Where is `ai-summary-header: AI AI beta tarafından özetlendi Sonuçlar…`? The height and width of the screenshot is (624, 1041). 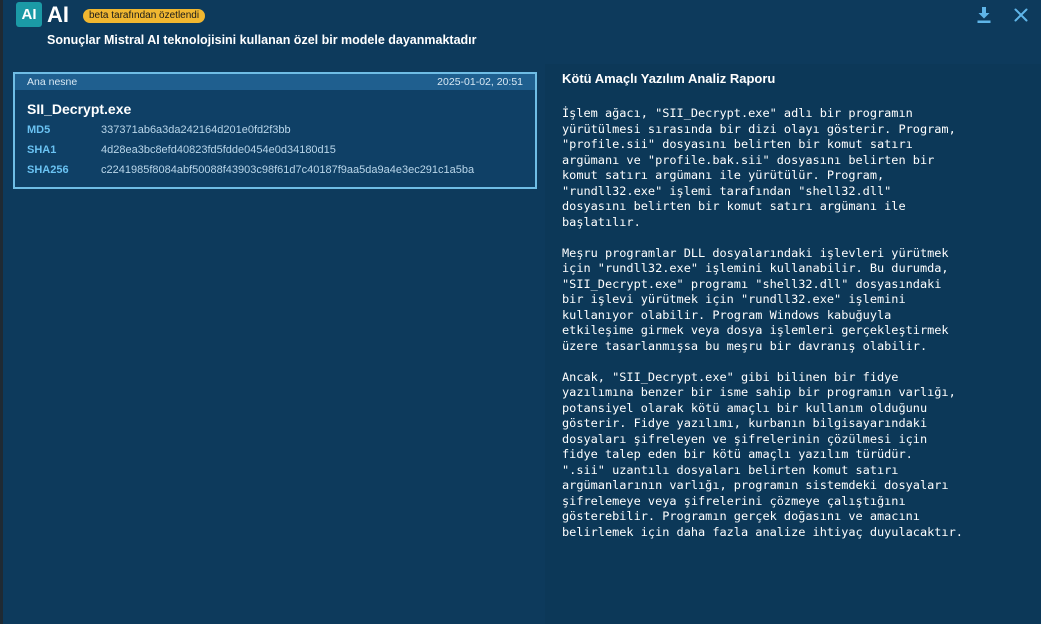 ai-summary-header: AI AI beta tarafından özetlendi Sonuçlar… is located at coordinates (522, 32).